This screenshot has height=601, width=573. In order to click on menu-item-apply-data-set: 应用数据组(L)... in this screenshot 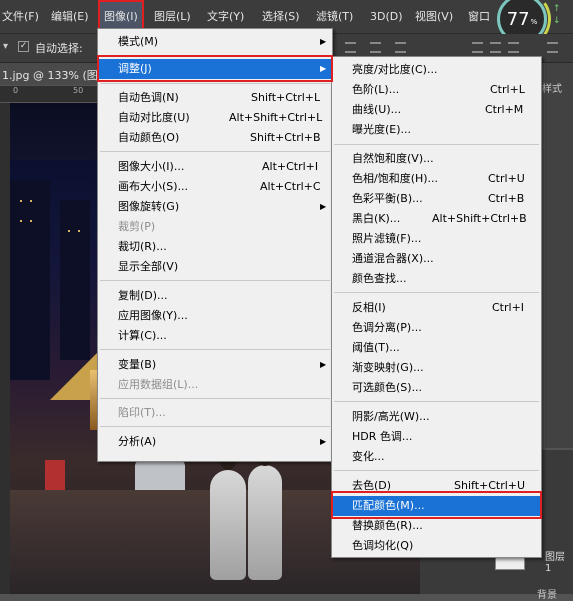, I will do `click(158, 384)`.